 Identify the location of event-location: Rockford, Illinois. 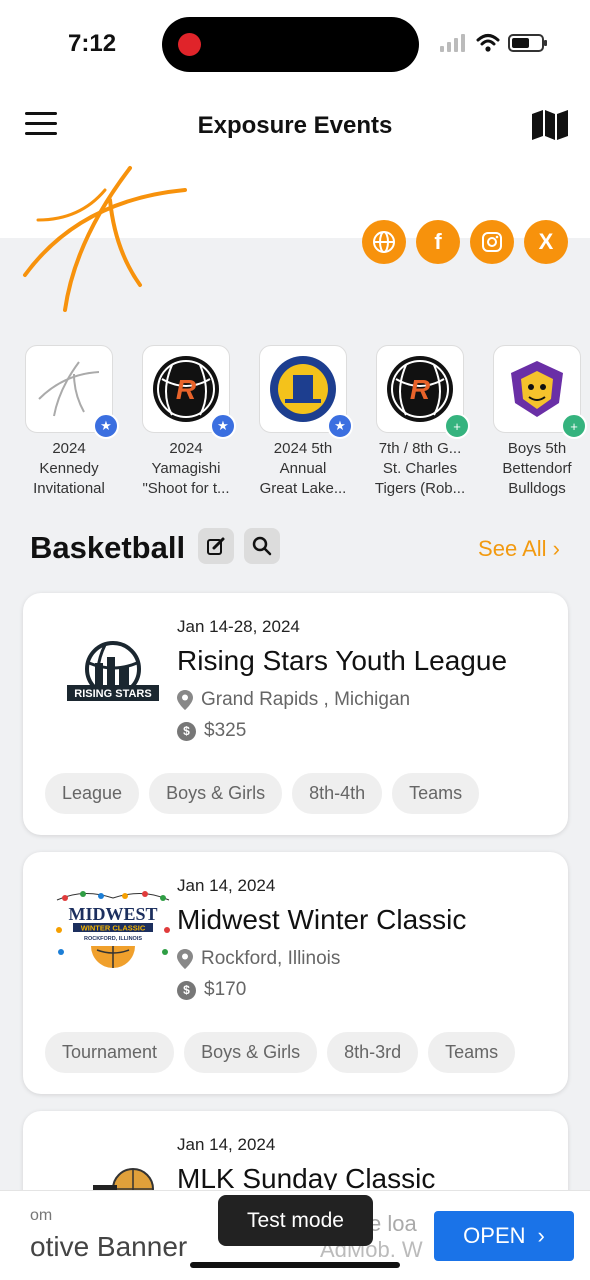
(258, 959).